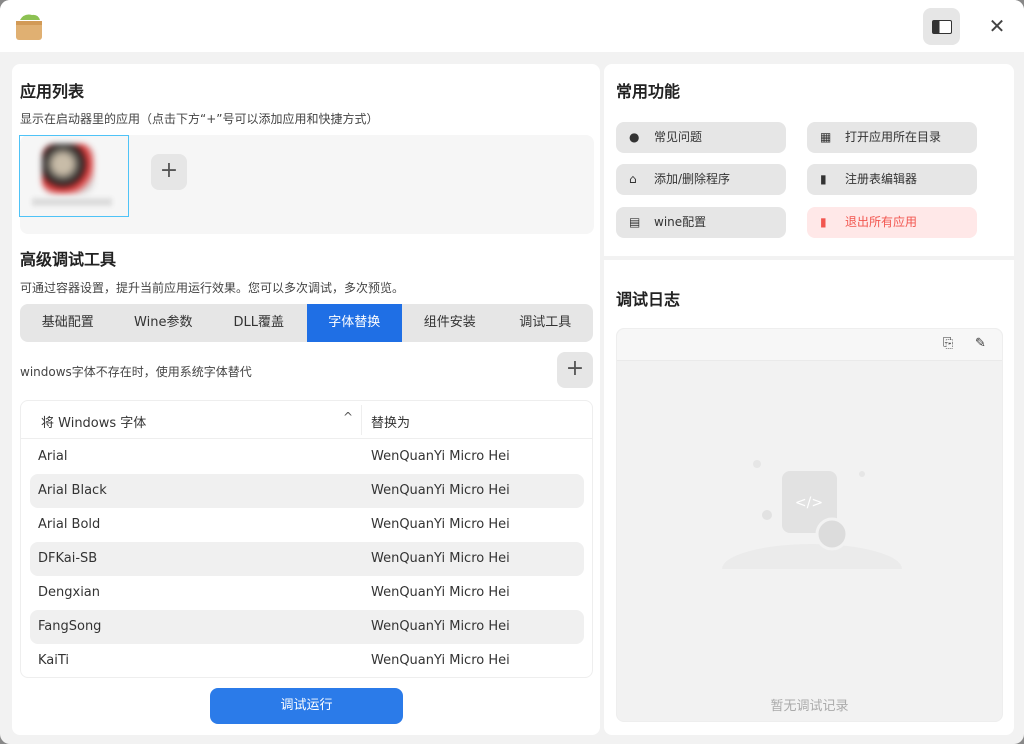 The width and height of the screenshot is (1024, 744). What do you see at coordinates (307, 491) in the screenshot?
I see `table-row: Arial Black WenQuanYi Micro Hei` at bounding box center [307, 491].